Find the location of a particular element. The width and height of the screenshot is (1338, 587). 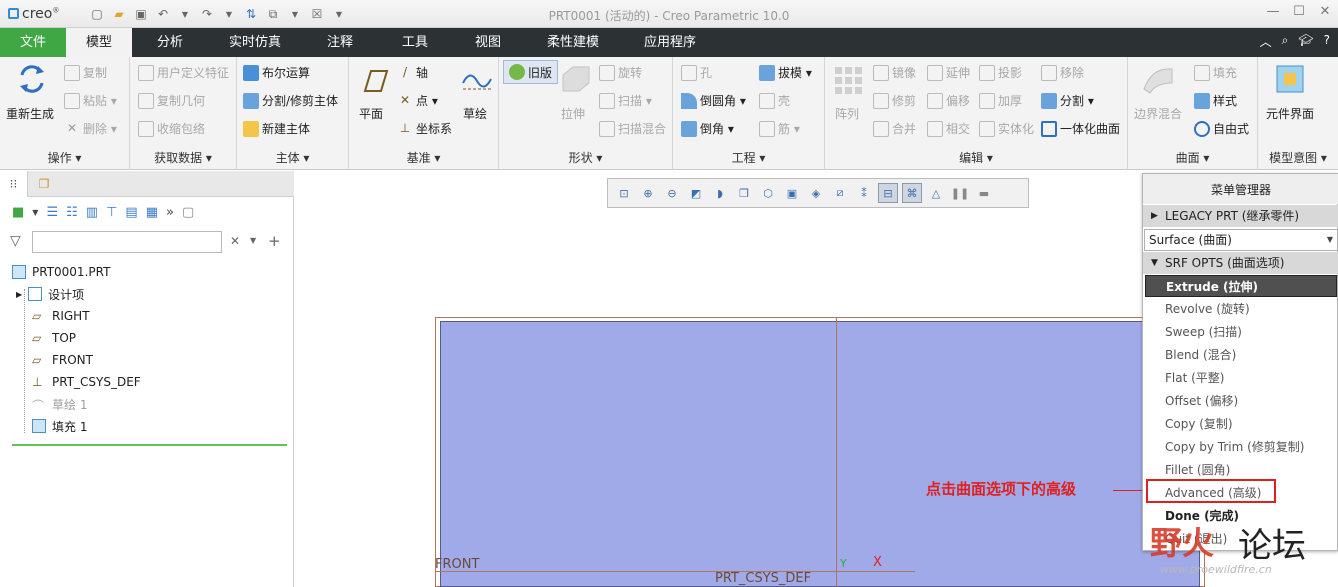

group-label-body: 主体 ▾ is located at coordinates (292, 157).